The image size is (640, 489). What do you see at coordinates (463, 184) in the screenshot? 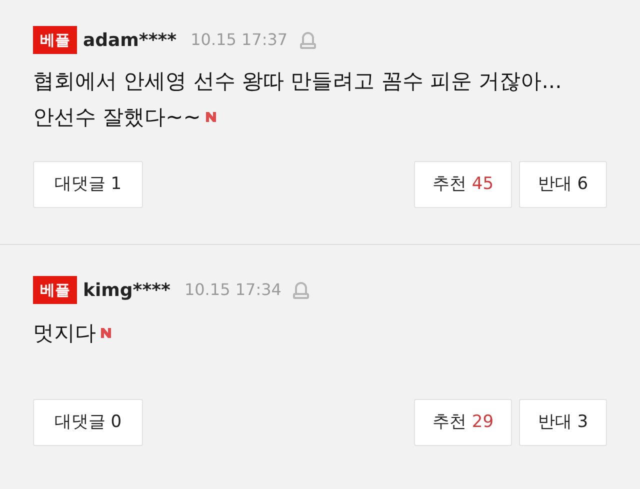
I see `like-button: 추천 45` at bounding box center [463, 184].